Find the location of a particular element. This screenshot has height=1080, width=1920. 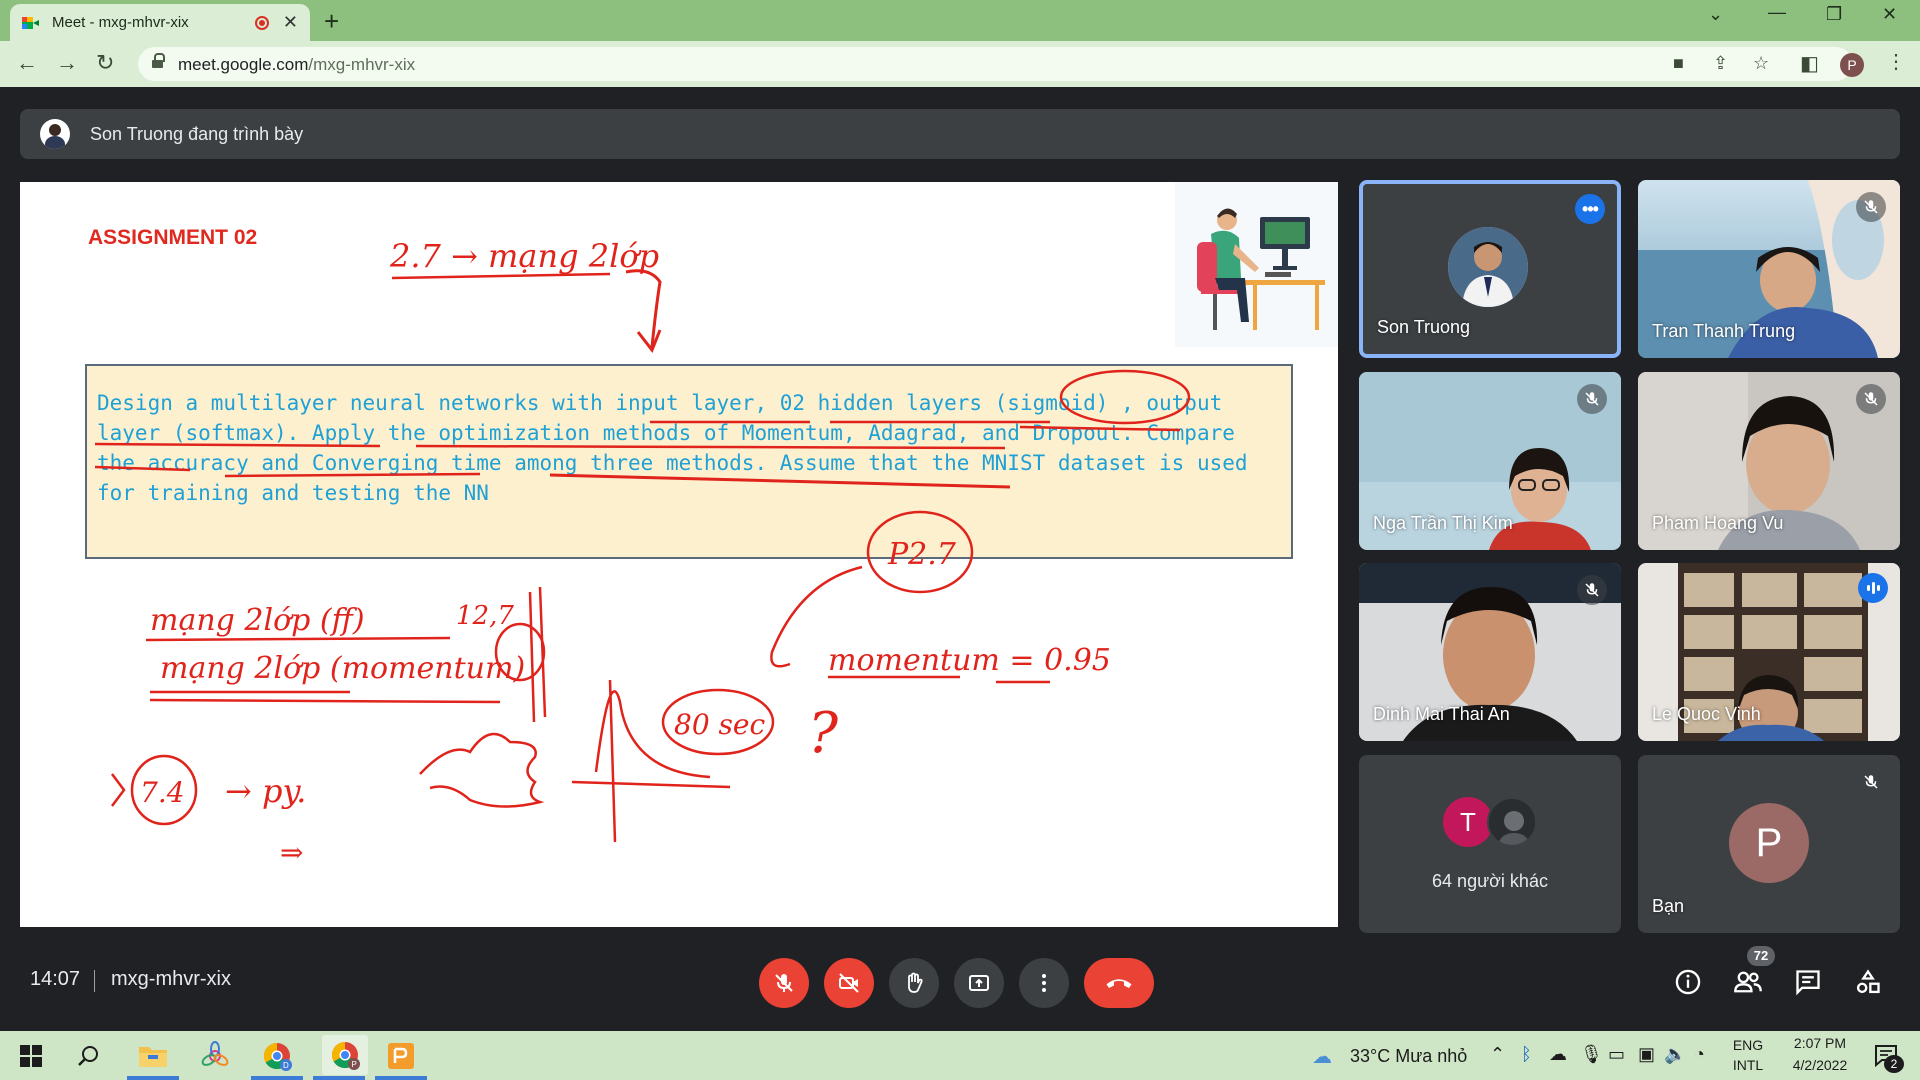

meeting-code: mxg-mhvr-xix is located at coordinates (171, 979).